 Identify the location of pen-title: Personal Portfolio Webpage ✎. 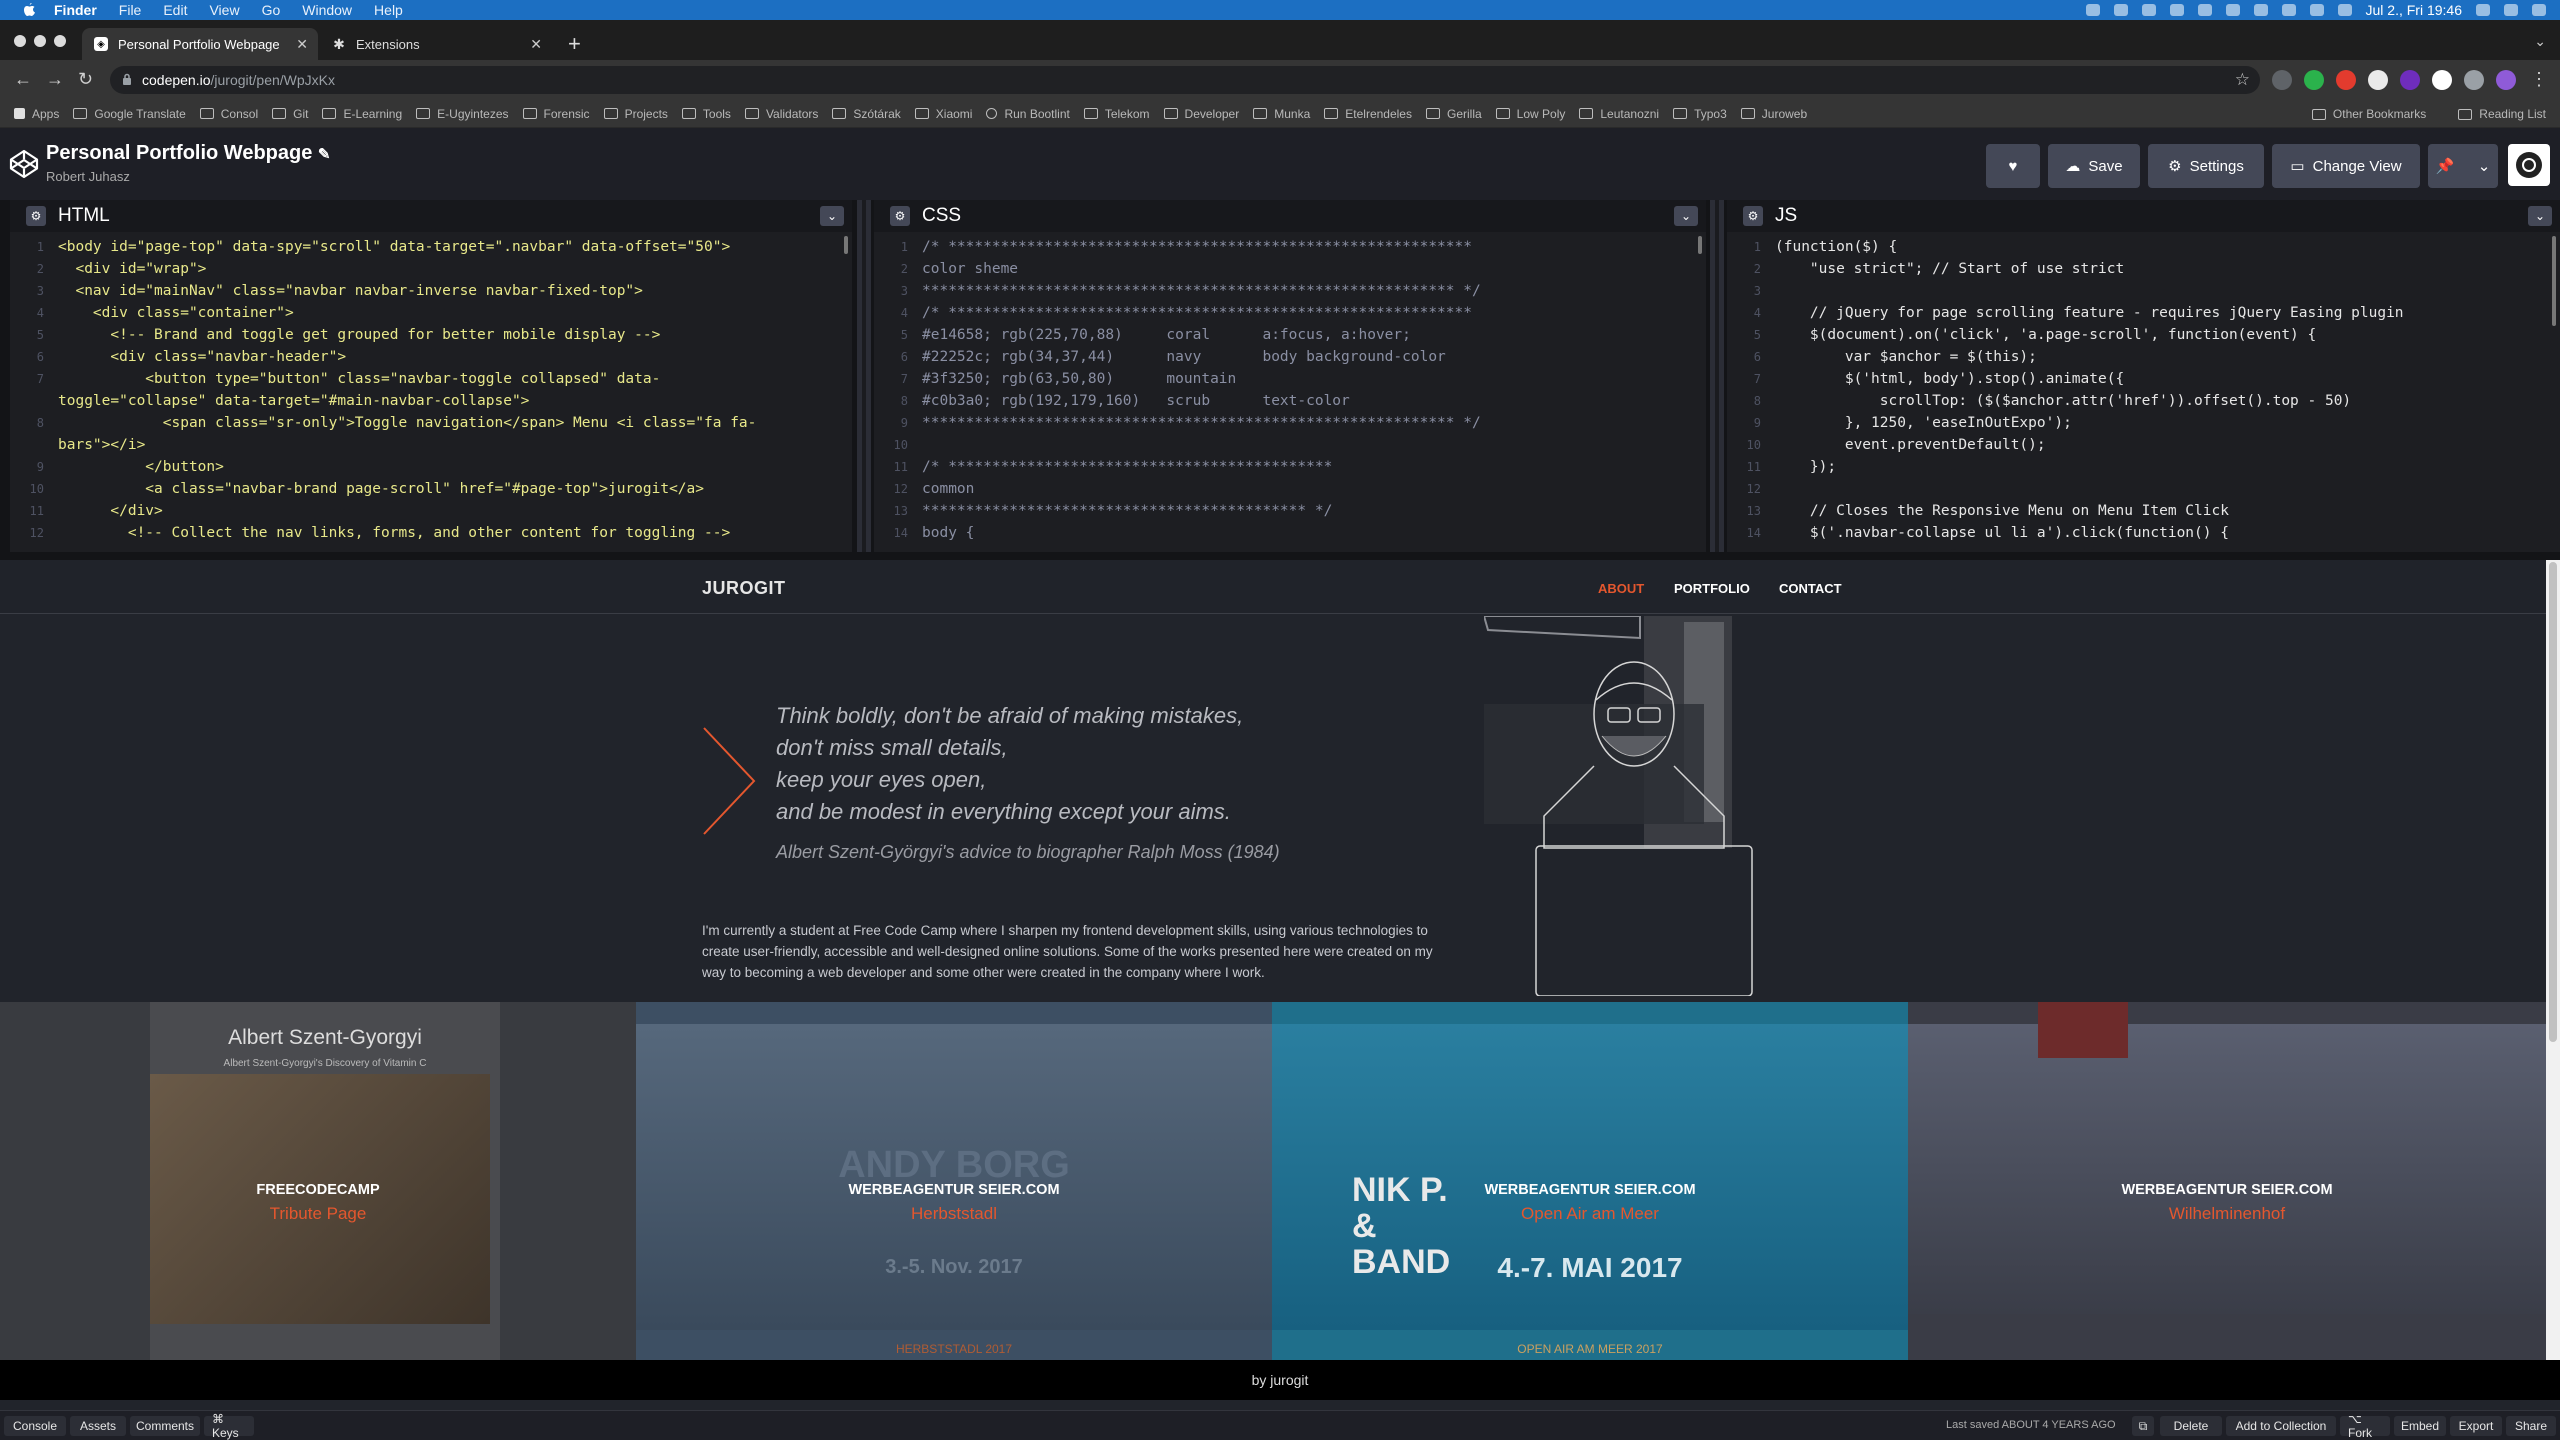
(188, 153).